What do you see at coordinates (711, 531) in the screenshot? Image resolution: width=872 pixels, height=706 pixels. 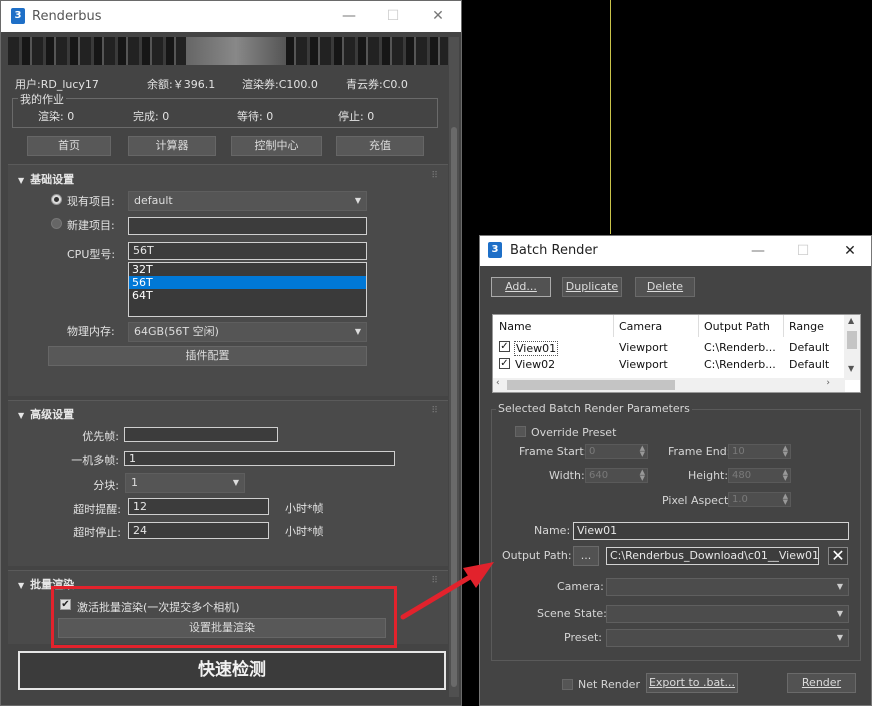 I see `name-input: View01` at bounding box center [711, 531].